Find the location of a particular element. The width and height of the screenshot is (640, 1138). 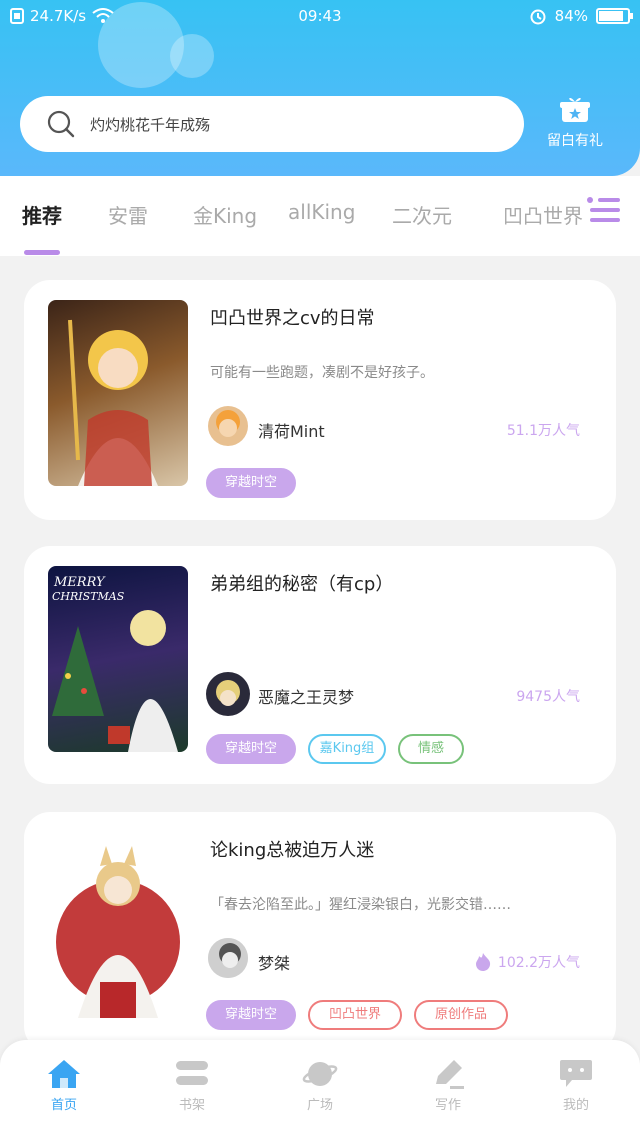

gift-button: 留白有礼 is located at coordinates (575, 123).